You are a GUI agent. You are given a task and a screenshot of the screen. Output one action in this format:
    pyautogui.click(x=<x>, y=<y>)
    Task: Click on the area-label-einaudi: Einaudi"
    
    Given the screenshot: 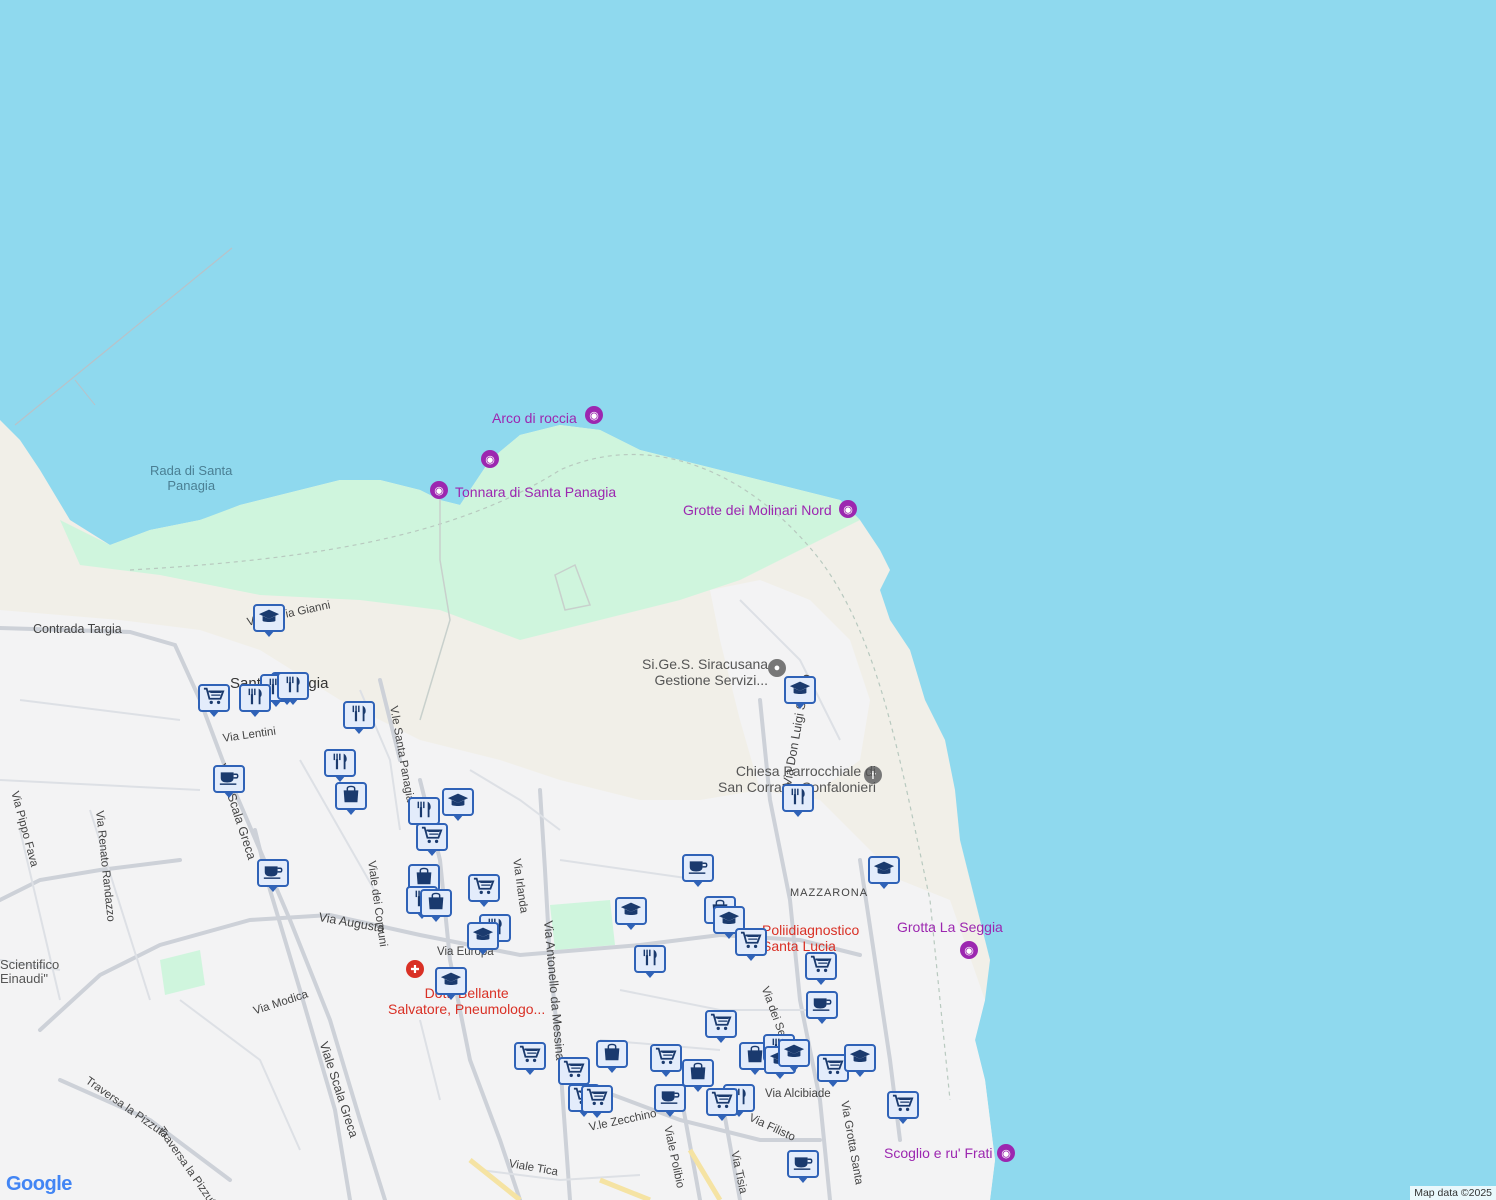 What is the action you would take?
    pyautogui.click(x=24, y=978)
    